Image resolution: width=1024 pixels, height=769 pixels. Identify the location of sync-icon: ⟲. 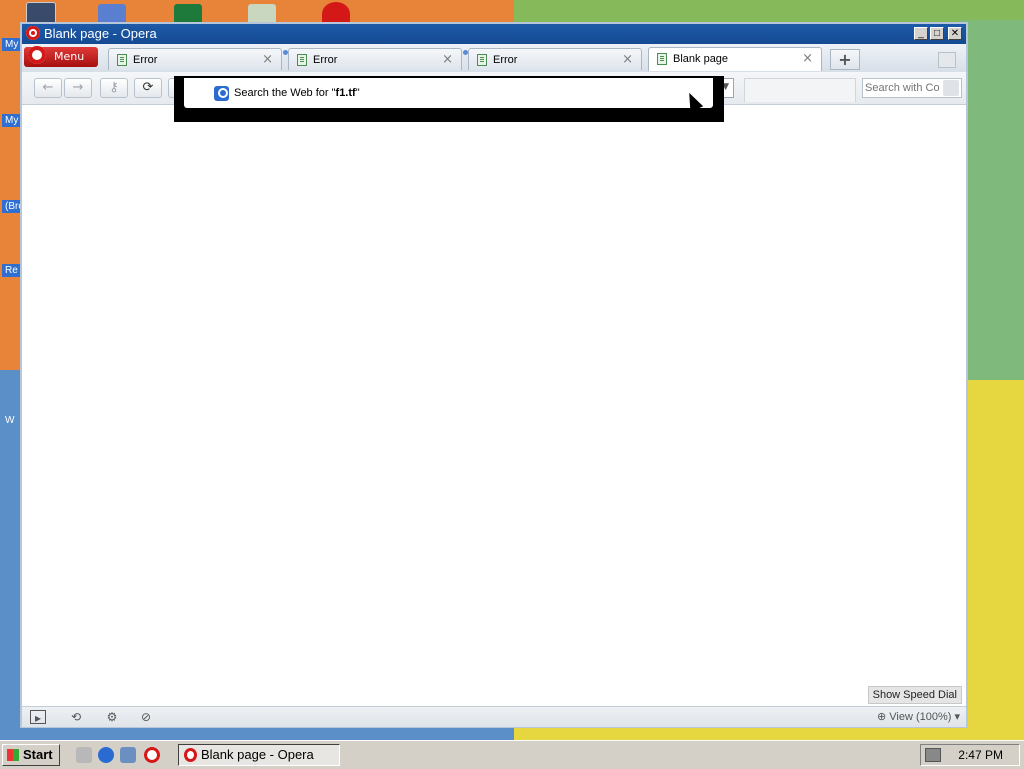
(76, 717).